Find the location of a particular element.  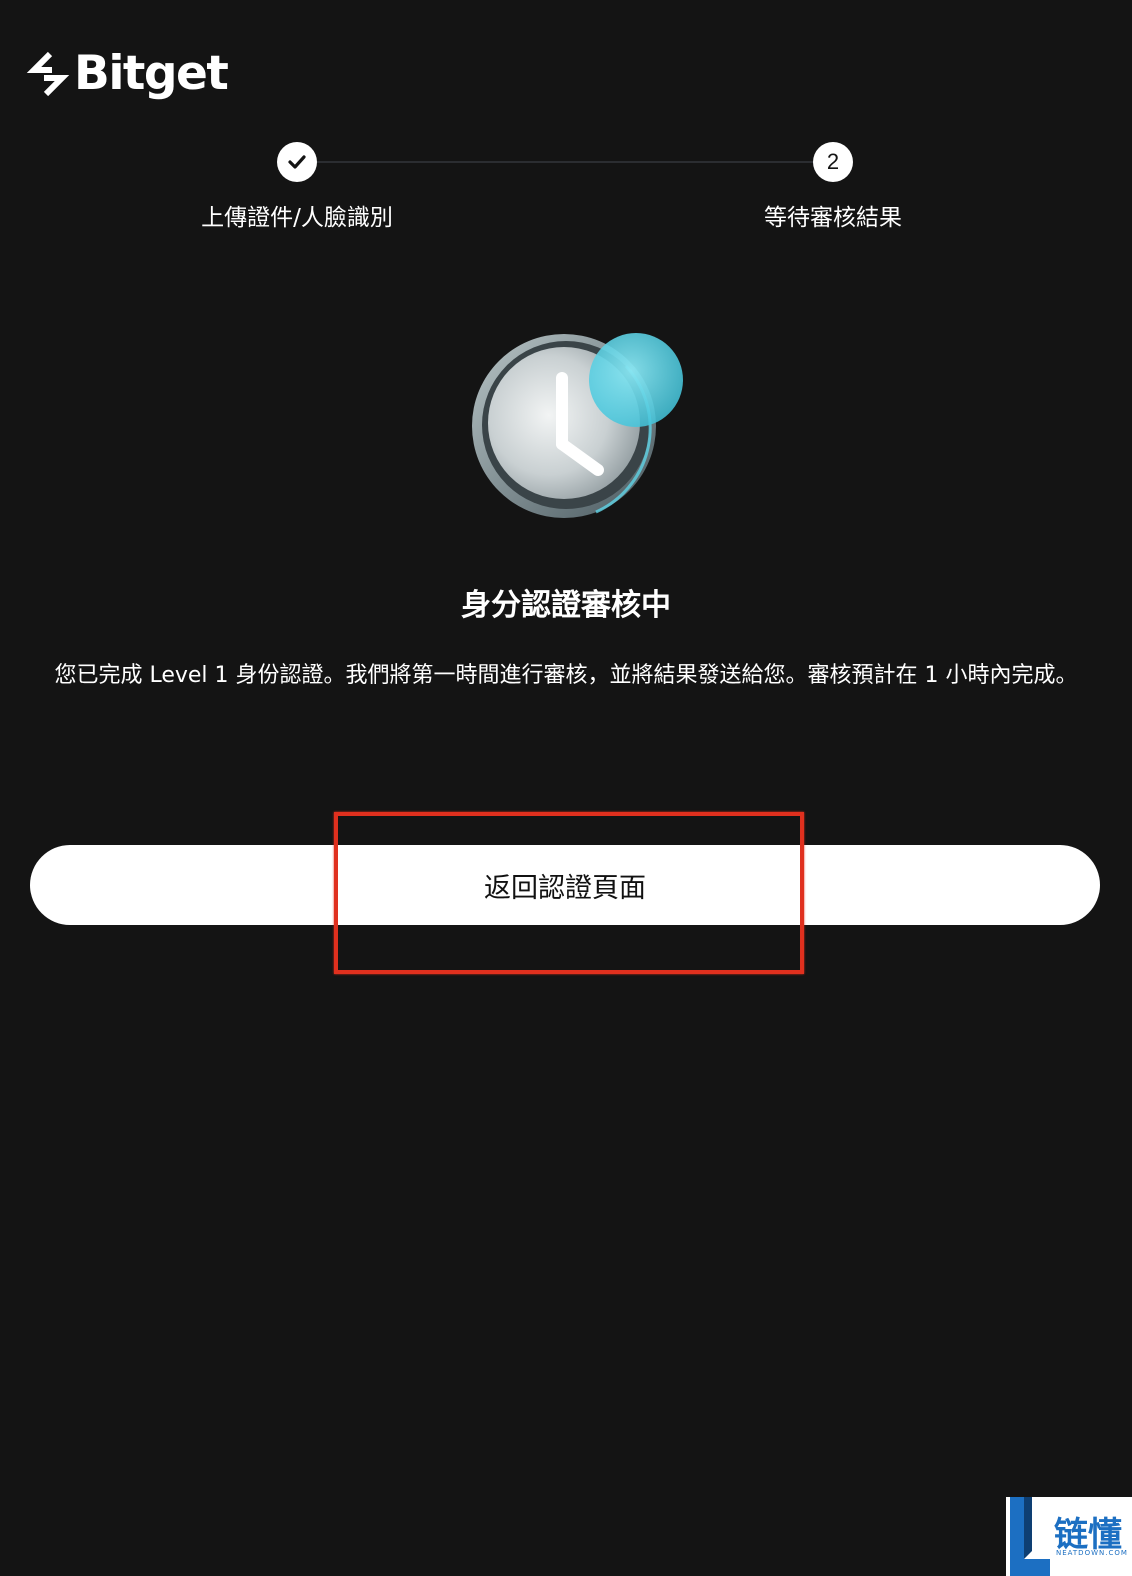

step-2-label: 等待審核結果 is located at coordinates (833, 218).